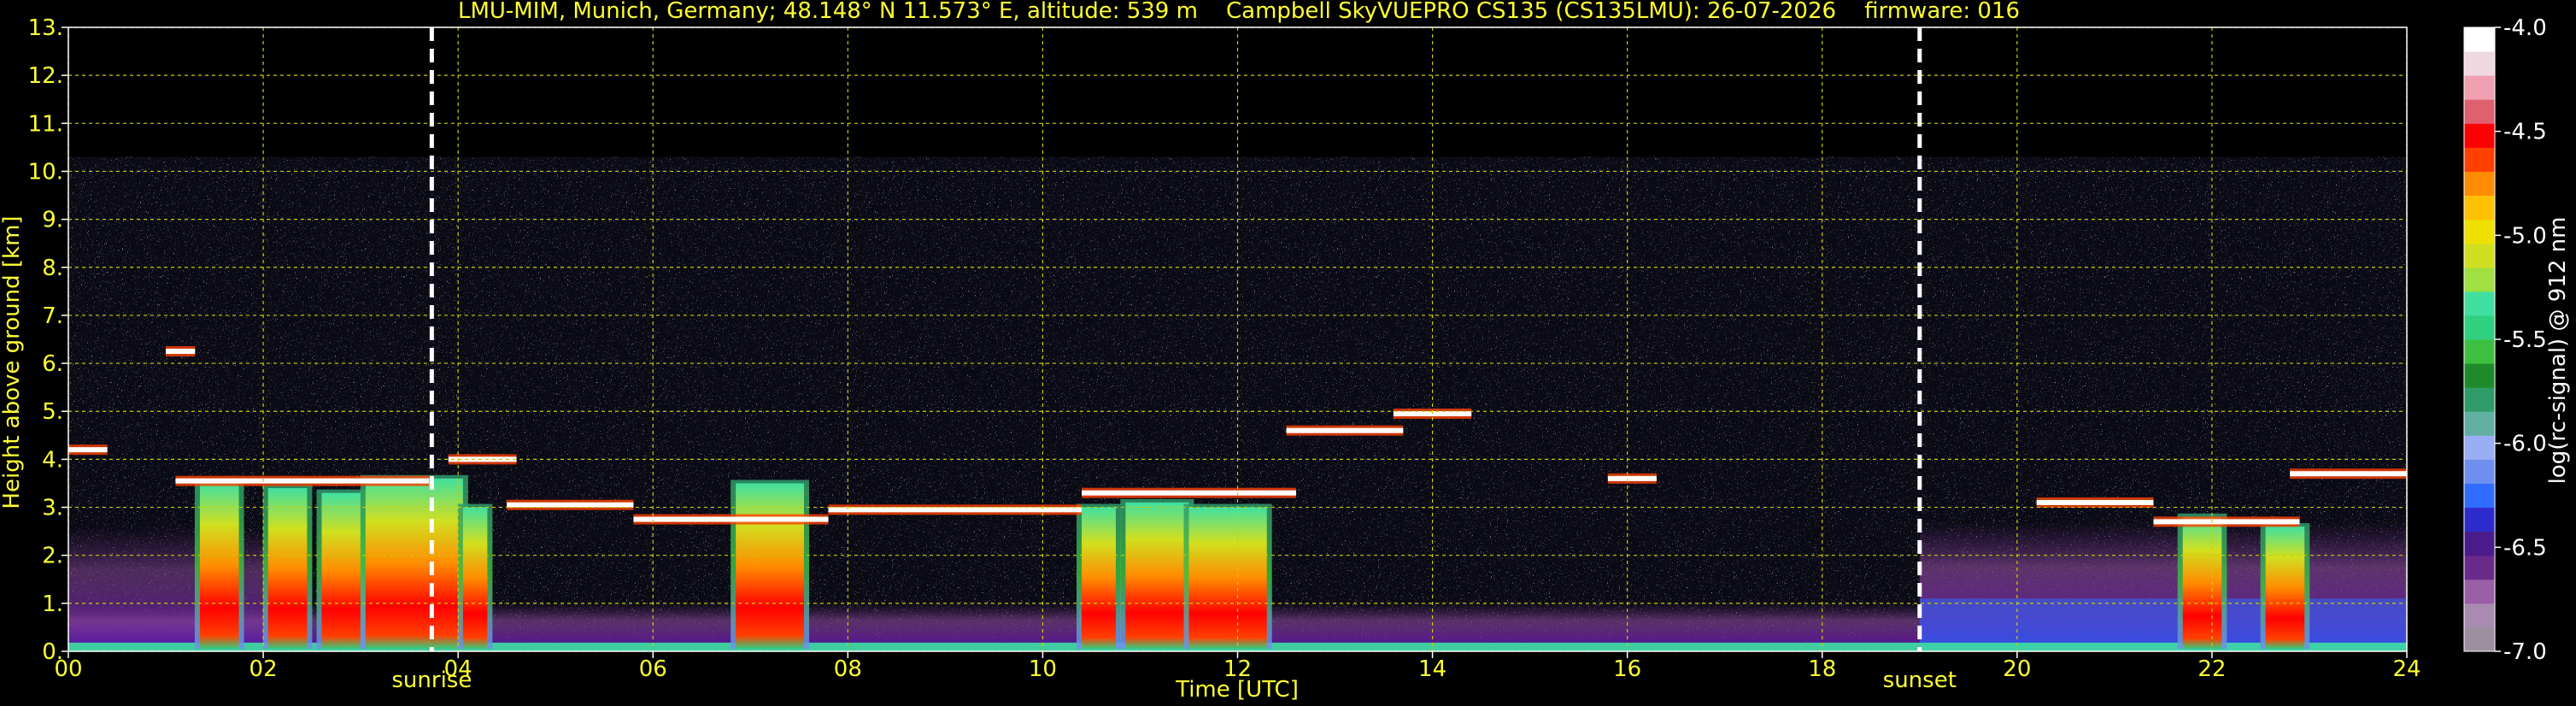  I want to click on x-tick-label-3: 06, so click(653, 669).